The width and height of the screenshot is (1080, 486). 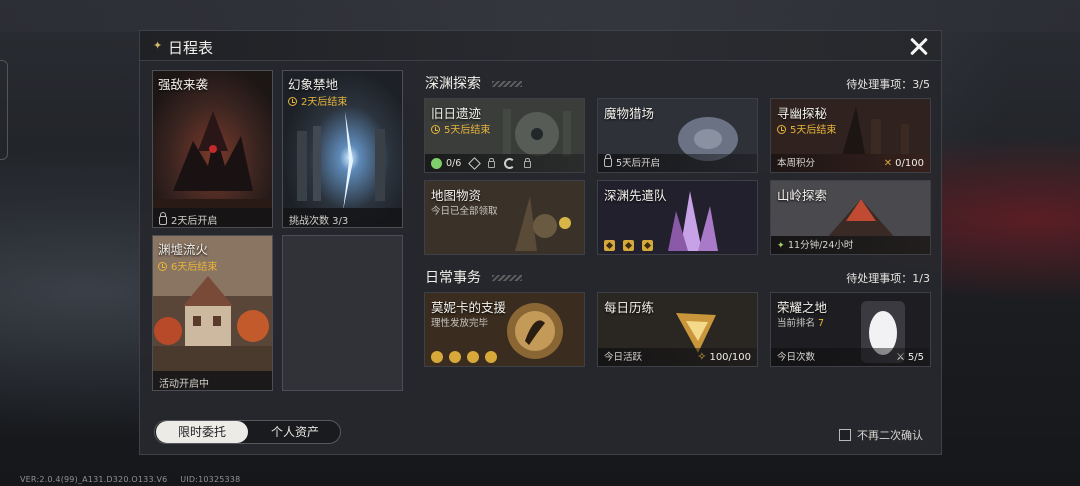 I want to click on abyss-card-monster-hunt: 魔物猎场 5天后开启, so click(x=677, y=135).